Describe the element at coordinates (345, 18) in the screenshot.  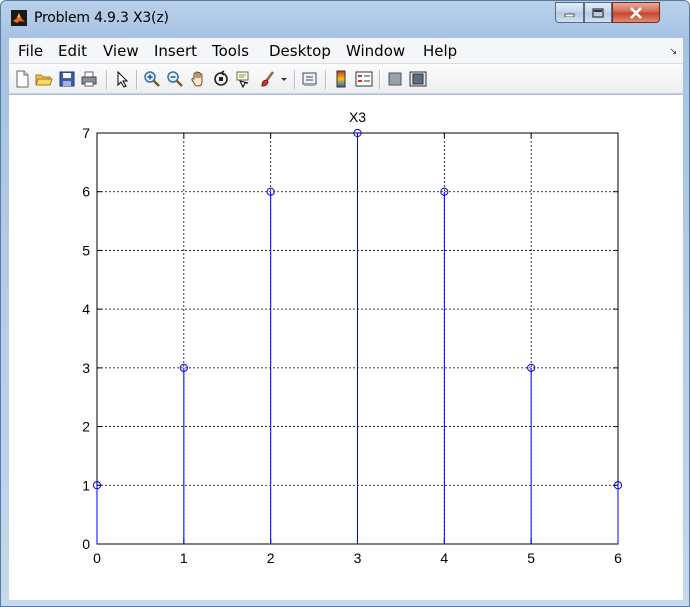
I see `title-bar: Problem 4.9.3 X3(z)` at that location.